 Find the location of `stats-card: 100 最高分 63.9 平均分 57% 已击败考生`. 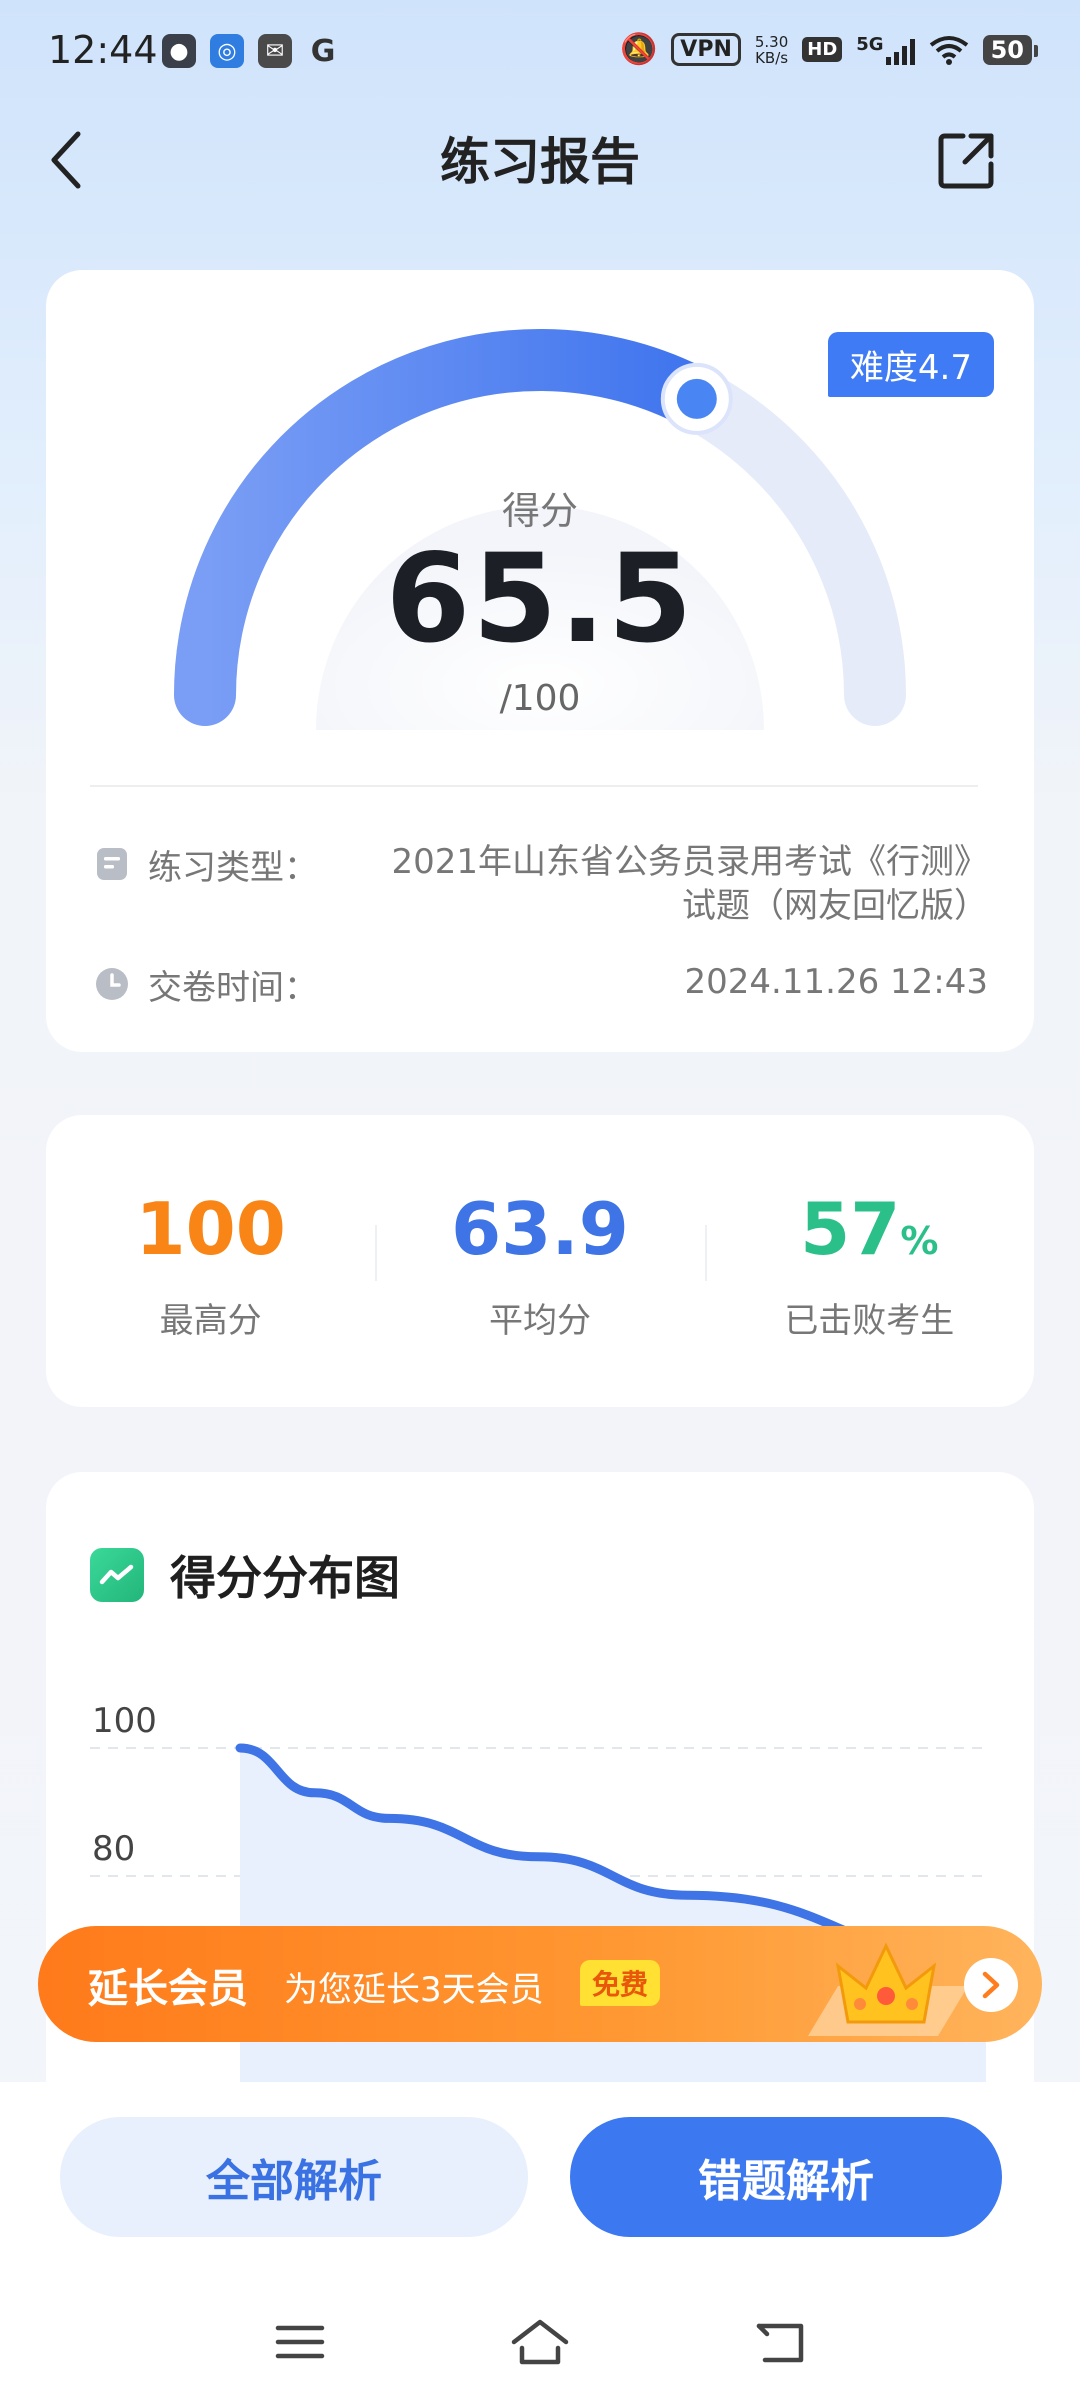

stats-card: 100 最高分 63.9 平均分 57% 已击败考生 is located at coordinates (540, 1261).